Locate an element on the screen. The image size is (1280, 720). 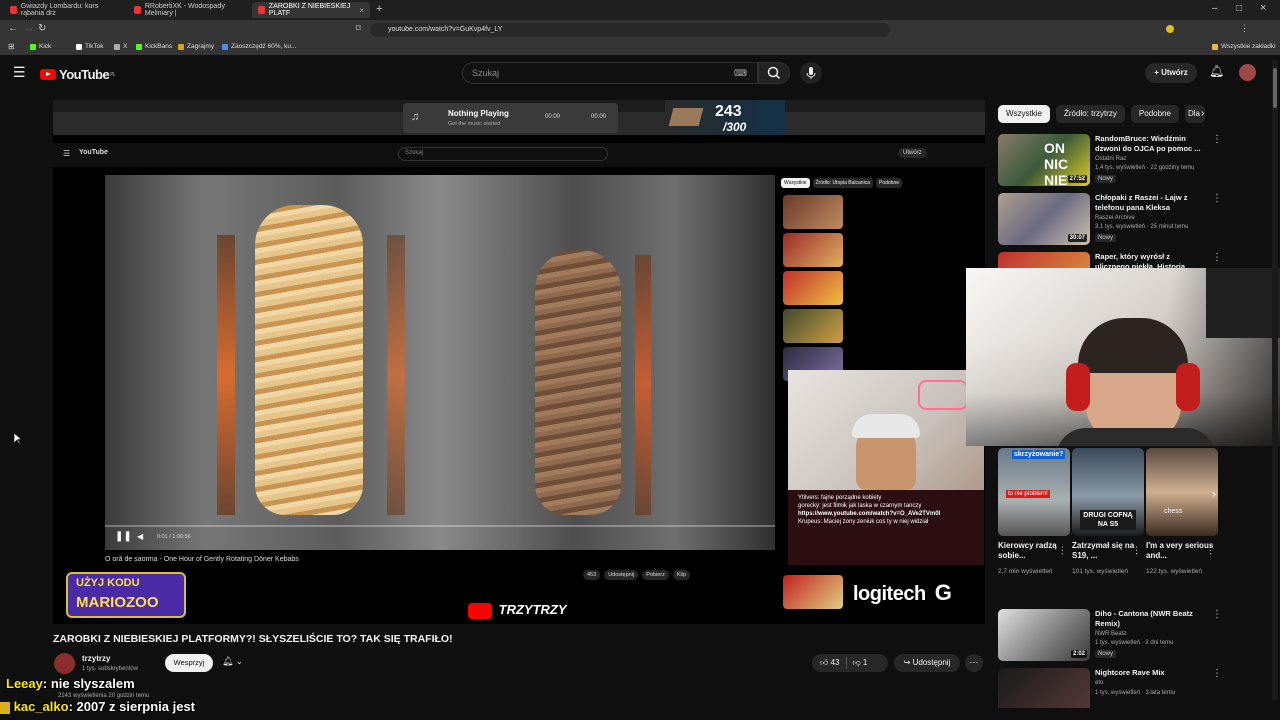
all-bookmarks: Wszystkie zakładki is located at coordinates (1244, 46).